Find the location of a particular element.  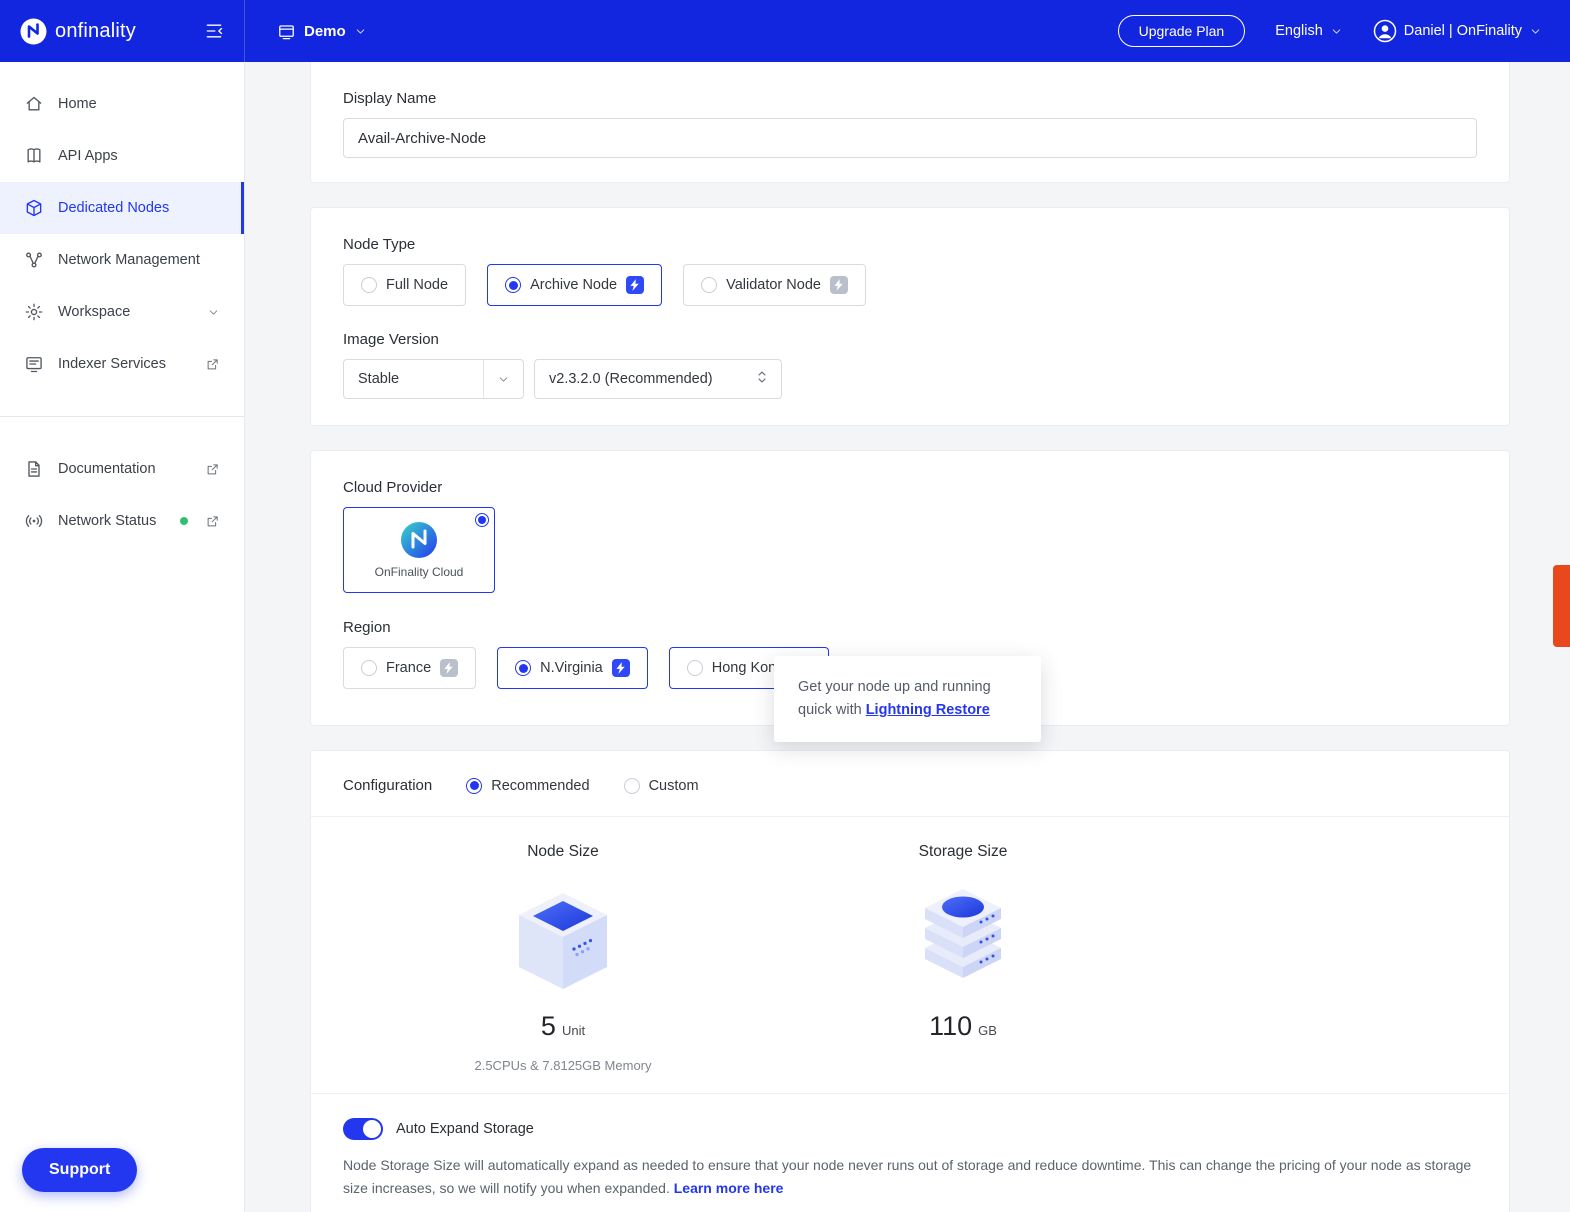

network-status-icon is located at coordinates (34, 521).